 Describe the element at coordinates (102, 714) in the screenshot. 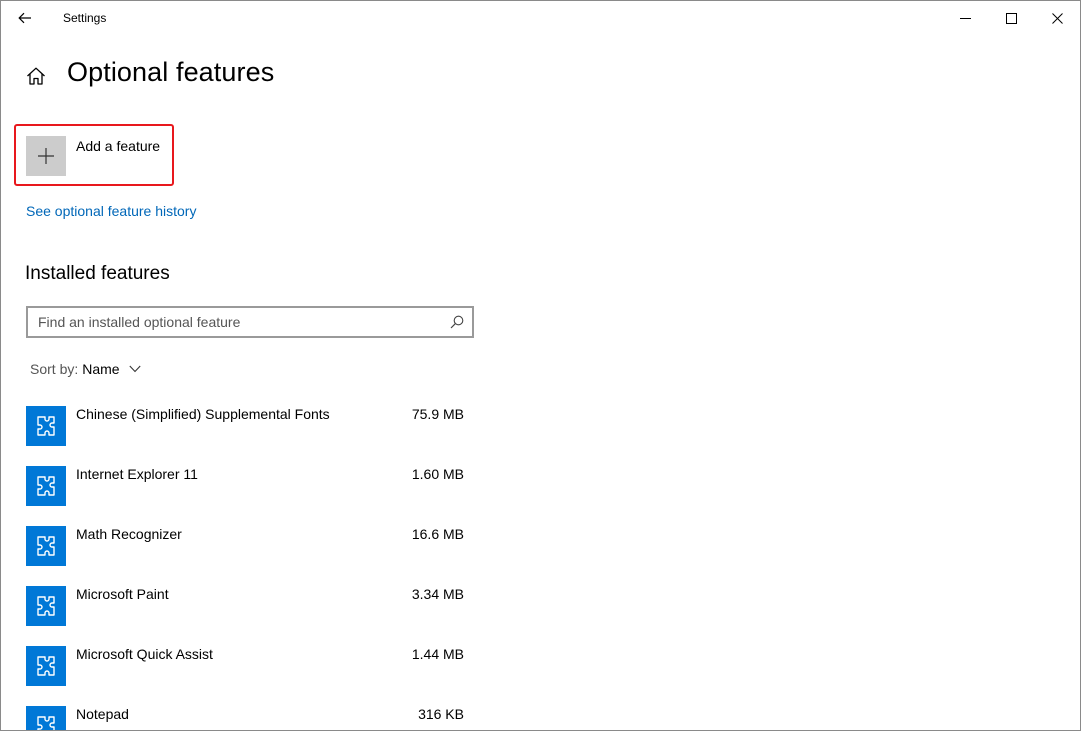

I see `feature-name: Notepad` at that location.